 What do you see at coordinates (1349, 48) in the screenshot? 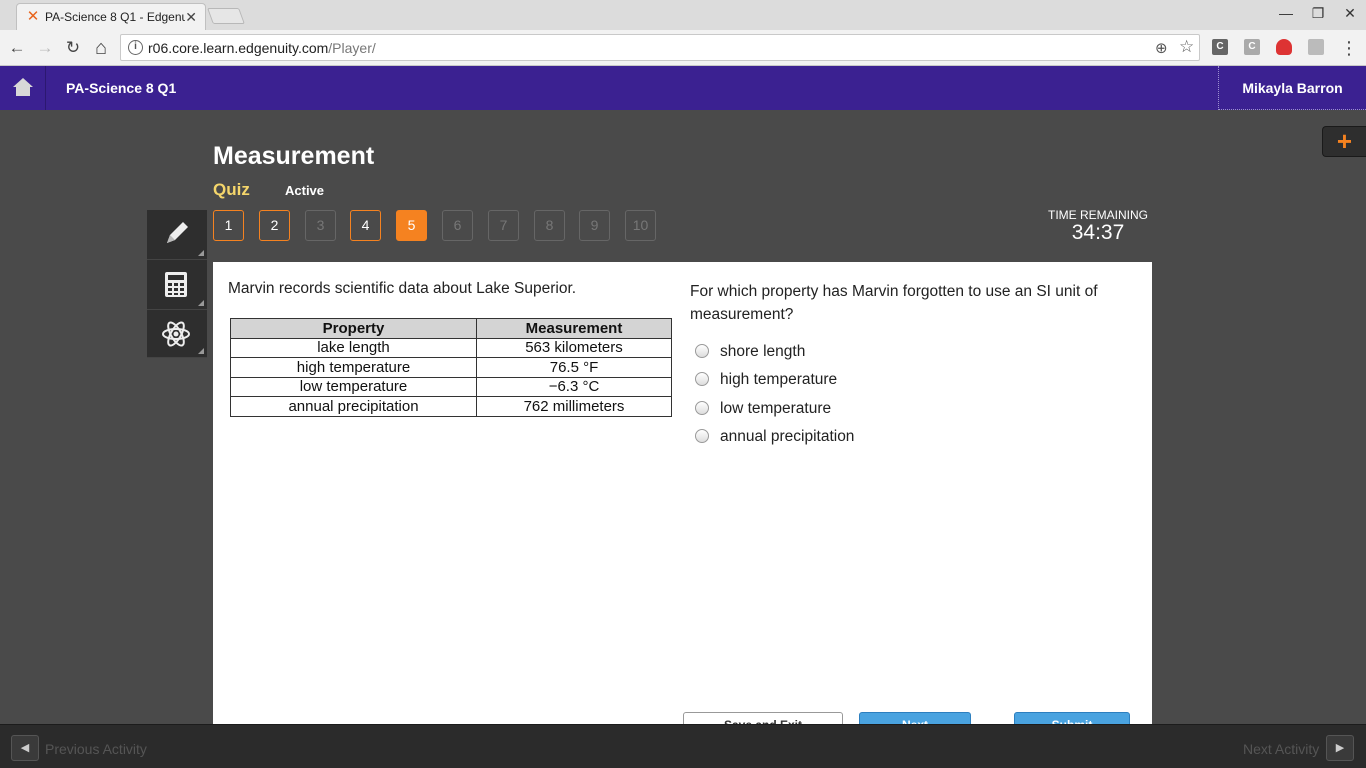
I see `browser-menu-icon: ⋮` at bounding box center [1349, 48].